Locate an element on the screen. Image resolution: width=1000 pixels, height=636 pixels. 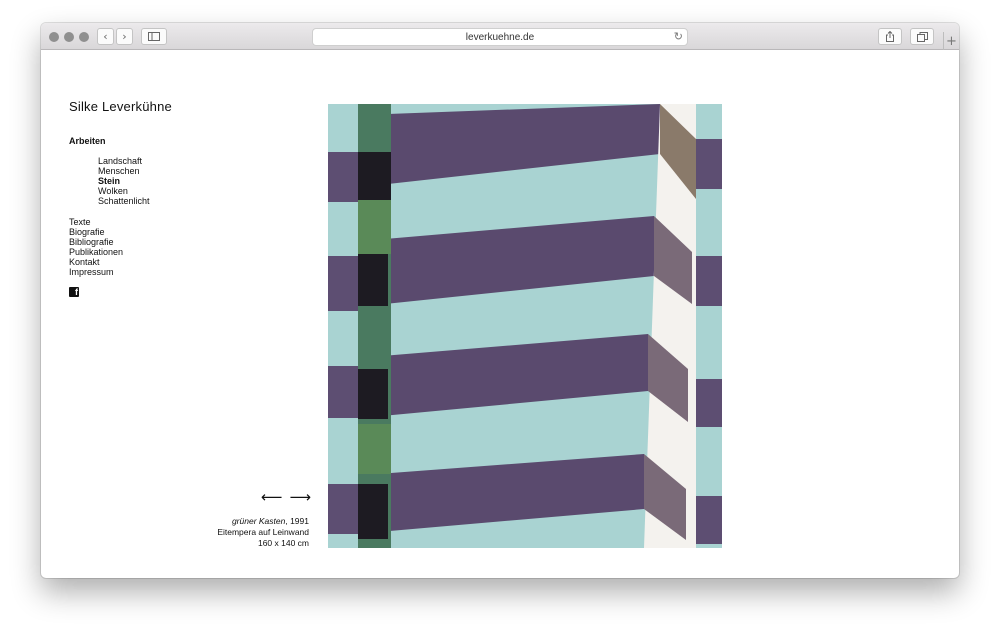
artwork-year: , 1991 is located at coordinates (297, 521).